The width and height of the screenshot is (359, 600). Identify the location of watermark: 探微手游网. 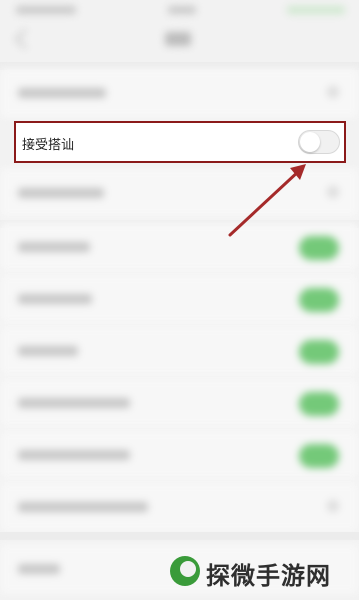
(260, 572).